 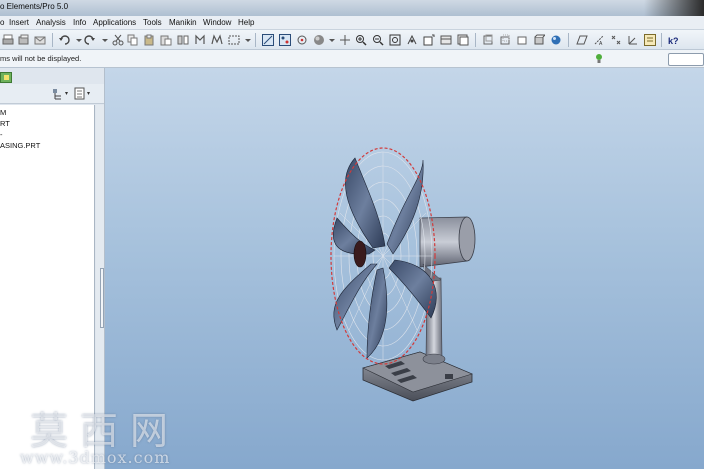 What do you see at coordinates (582, 40) in the screenshot?
I see `plane-display-icon` at bounding box center [582, 40].